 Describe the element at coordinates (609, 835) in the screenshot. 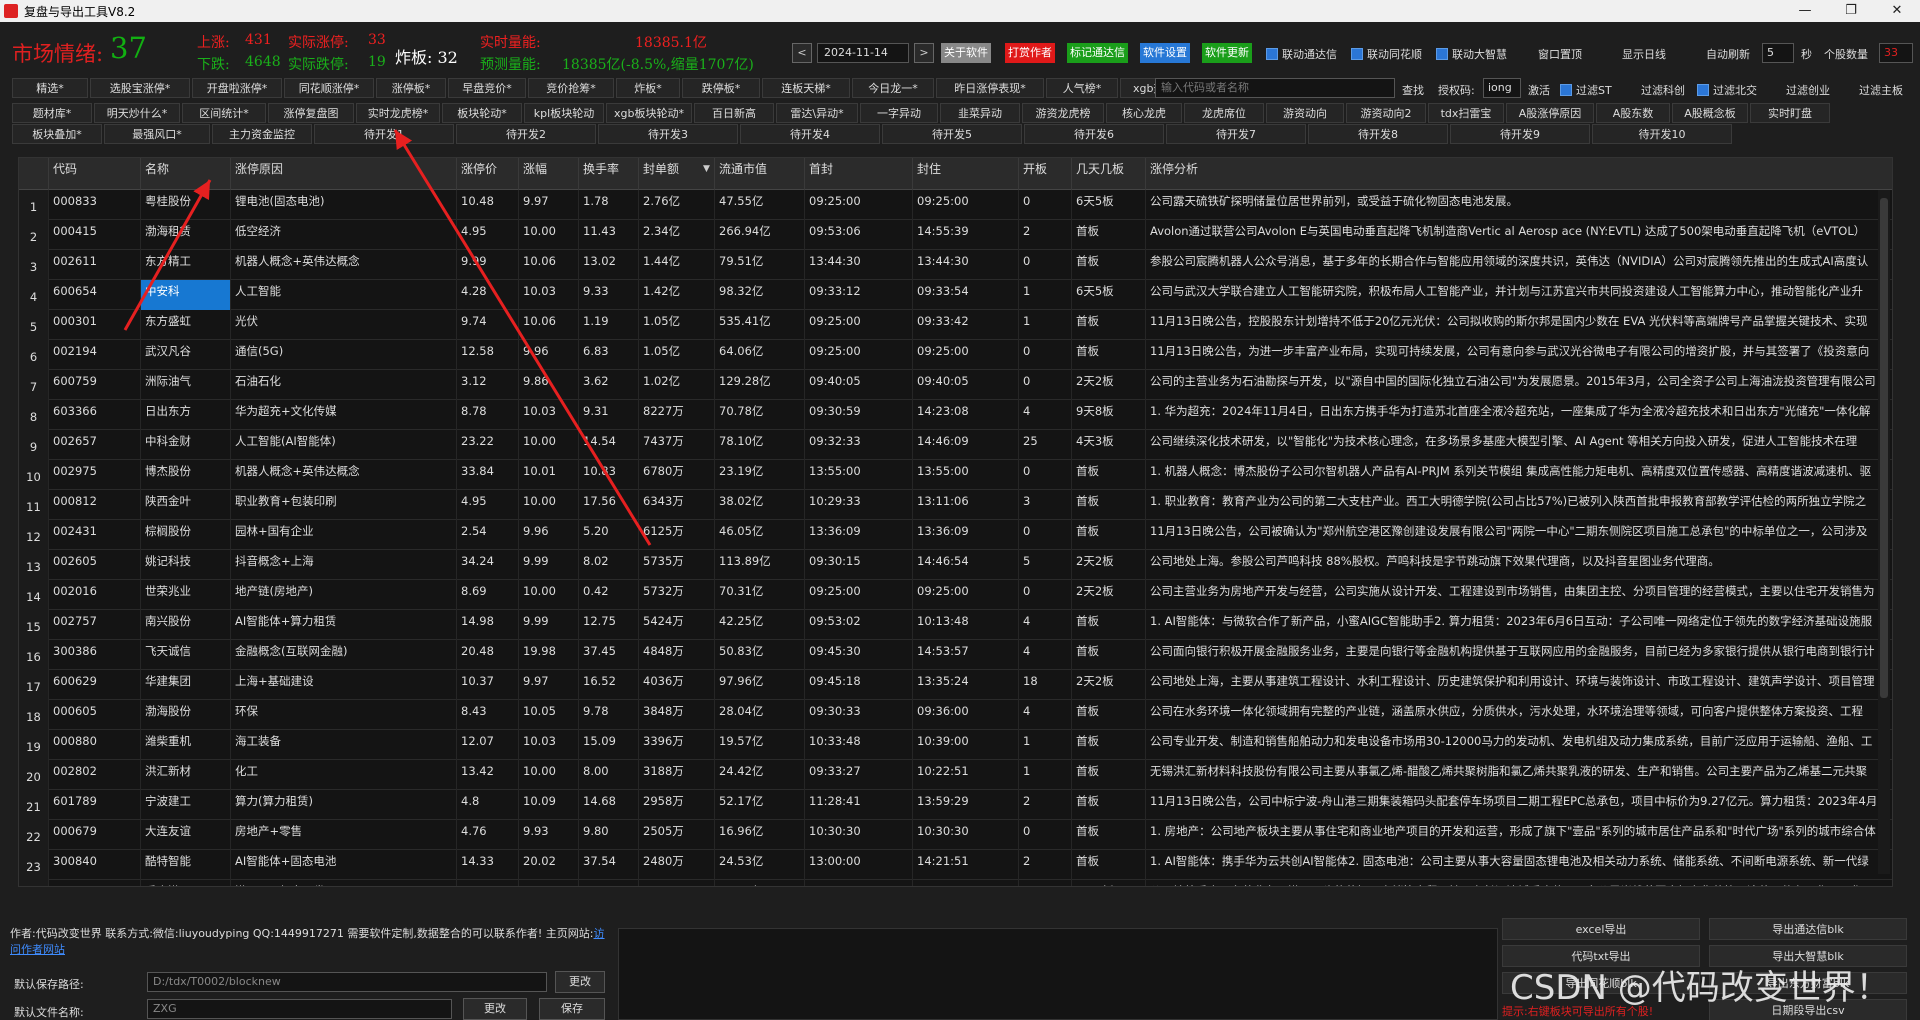

I see `table-cell: 9.80` at that location.